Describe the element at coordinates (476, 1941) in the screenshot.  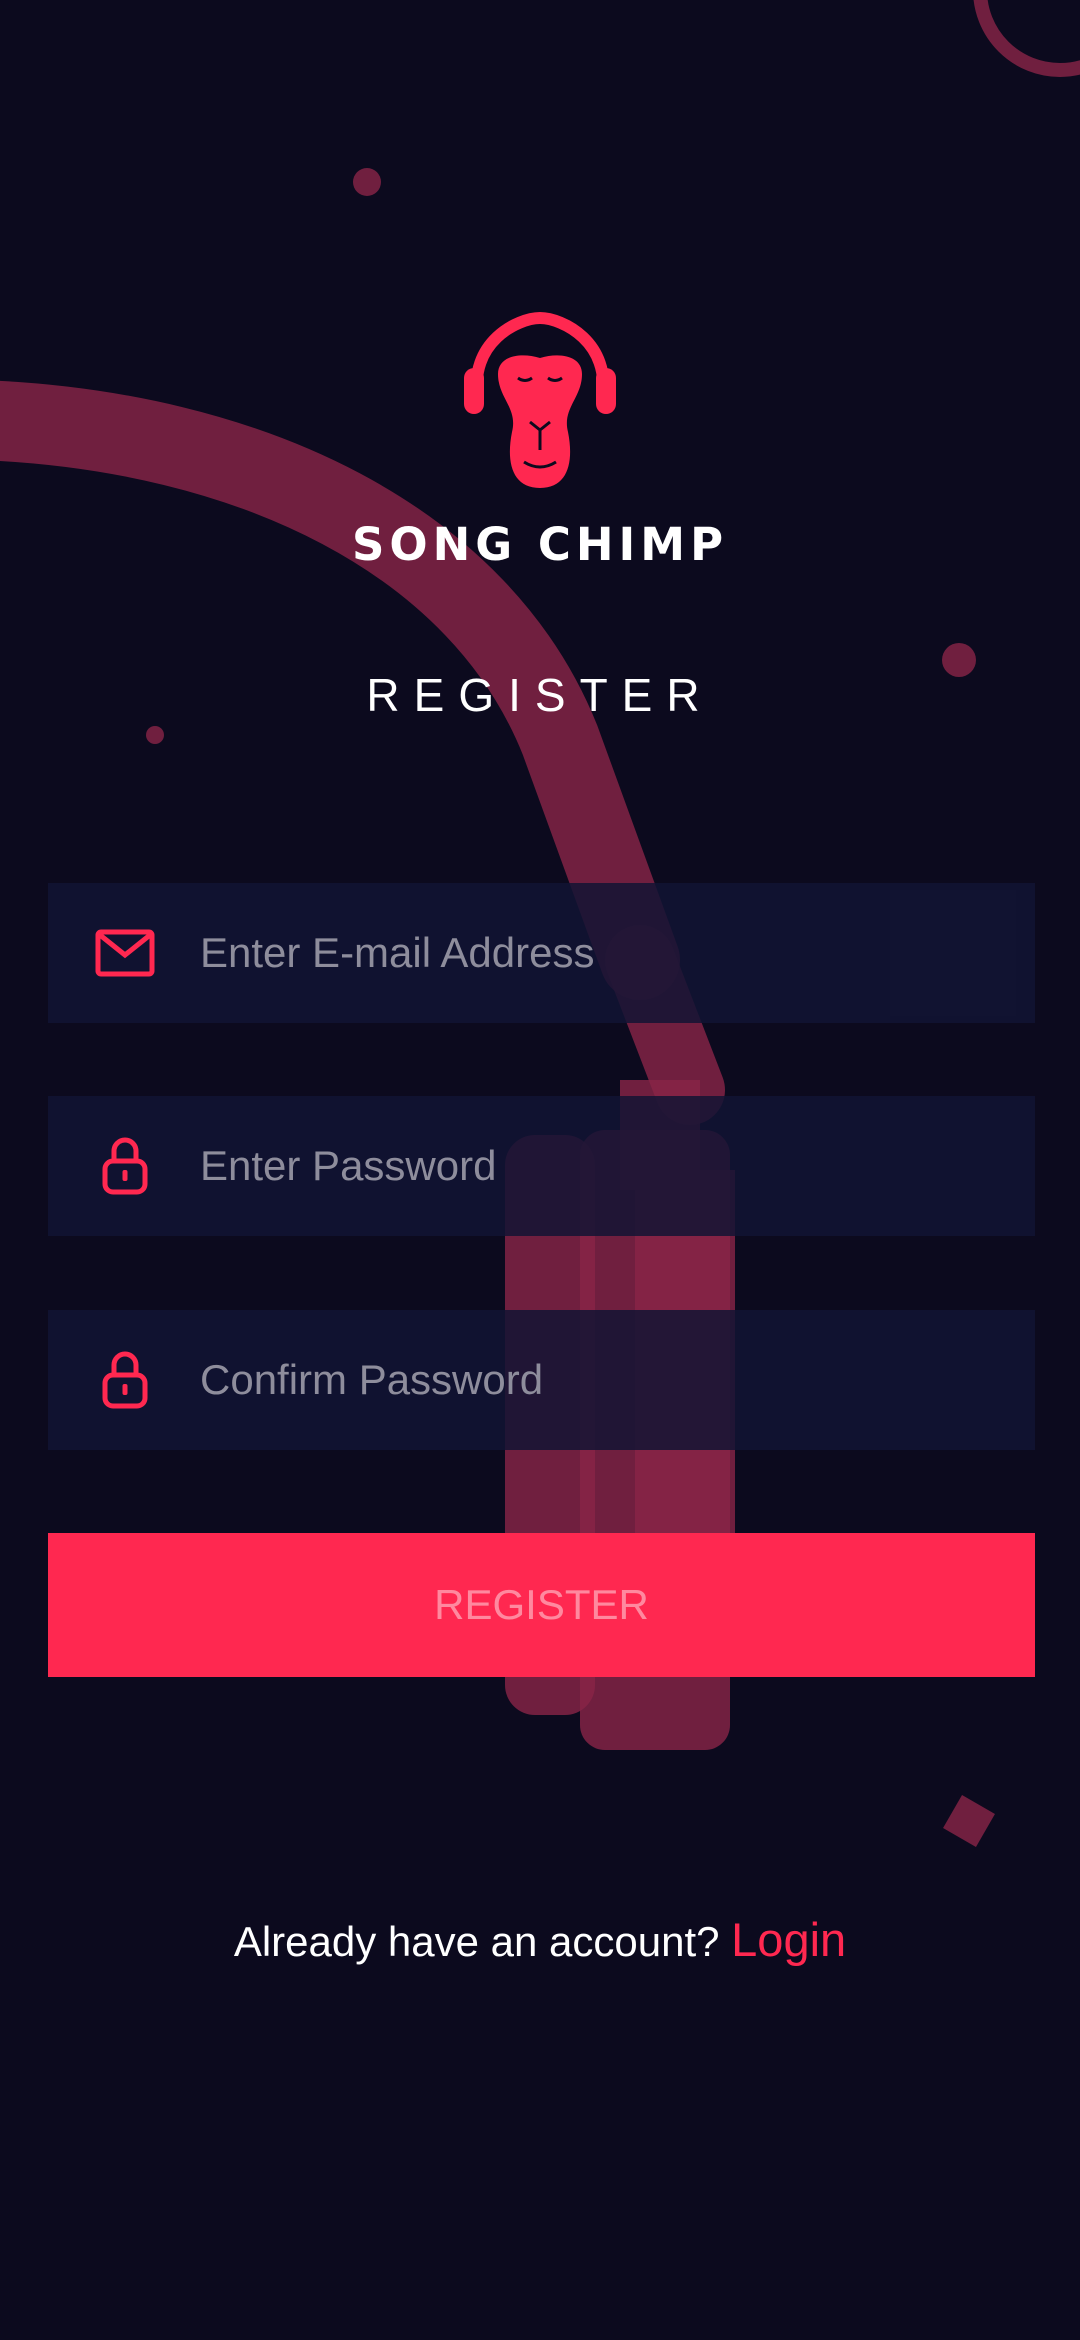
I see `login-prompt-text: Already have an account?` at that location.